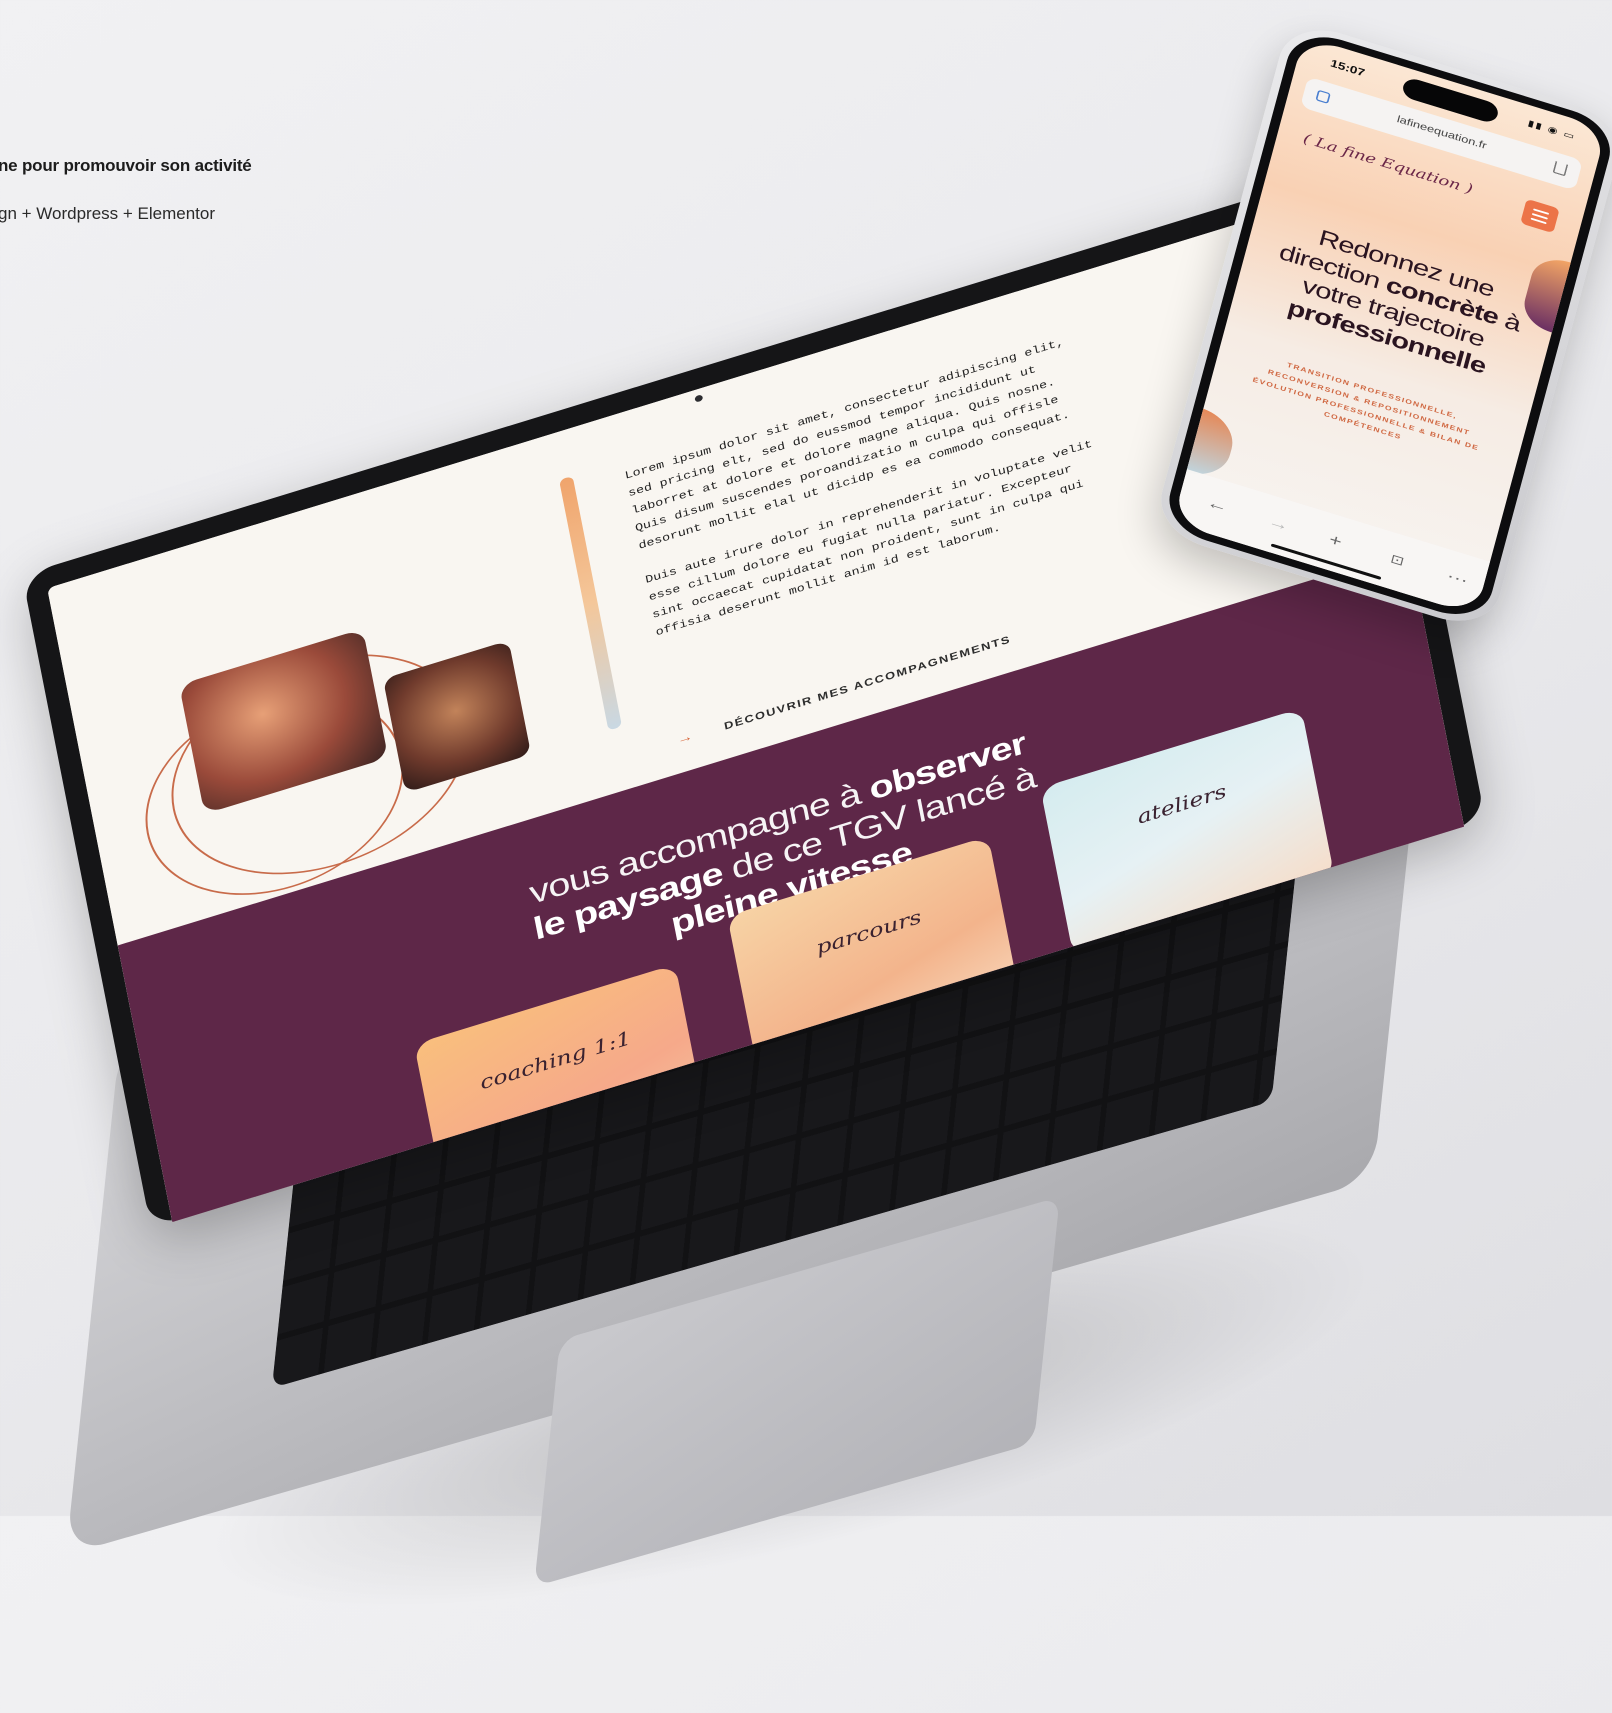 The image size is (1612, 1713). Describe the element at coordinates (1509, 321) in the screenshot. I see `hero-line: à` at that location.